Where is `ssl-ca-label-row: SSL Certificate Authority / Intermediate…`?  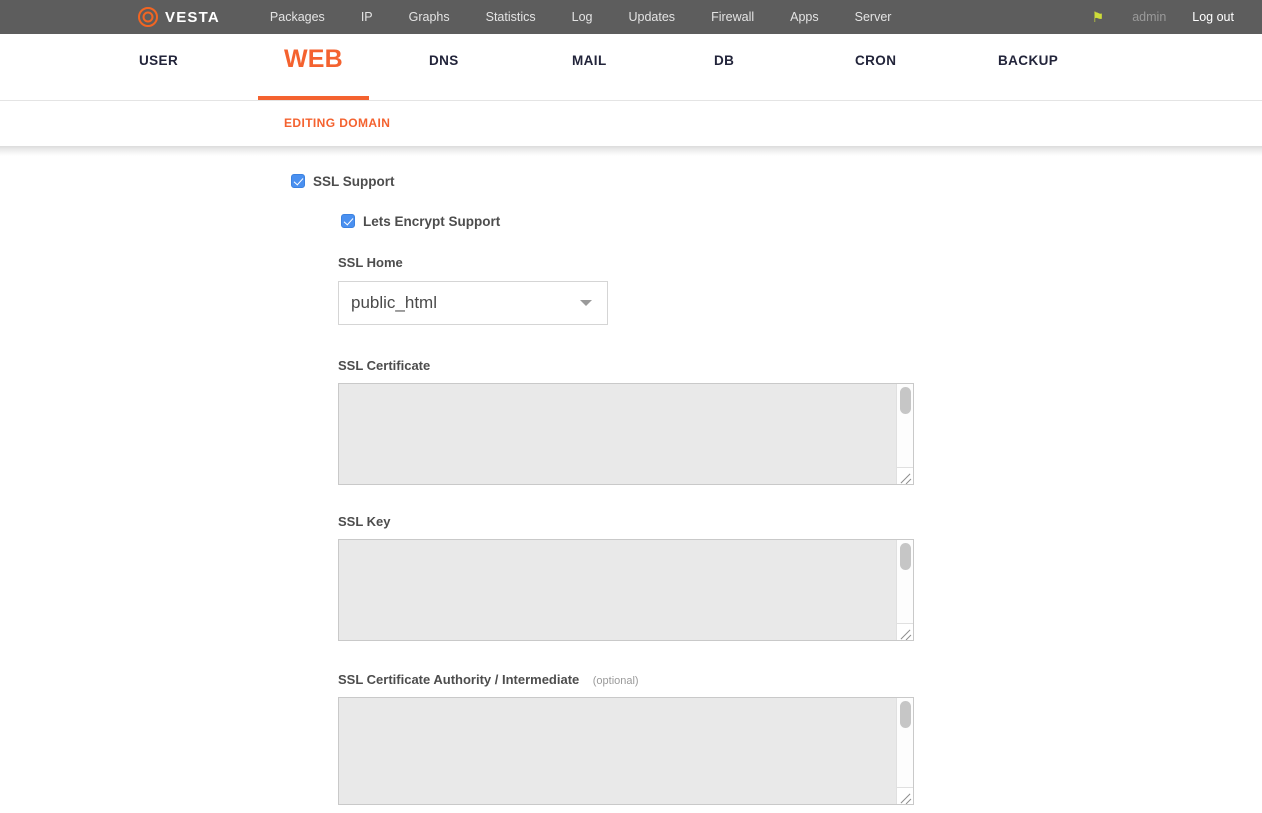
ssl-ca-label-row: SSL Certificate Authority / Intermediate… is located at coordinates (800, 680).